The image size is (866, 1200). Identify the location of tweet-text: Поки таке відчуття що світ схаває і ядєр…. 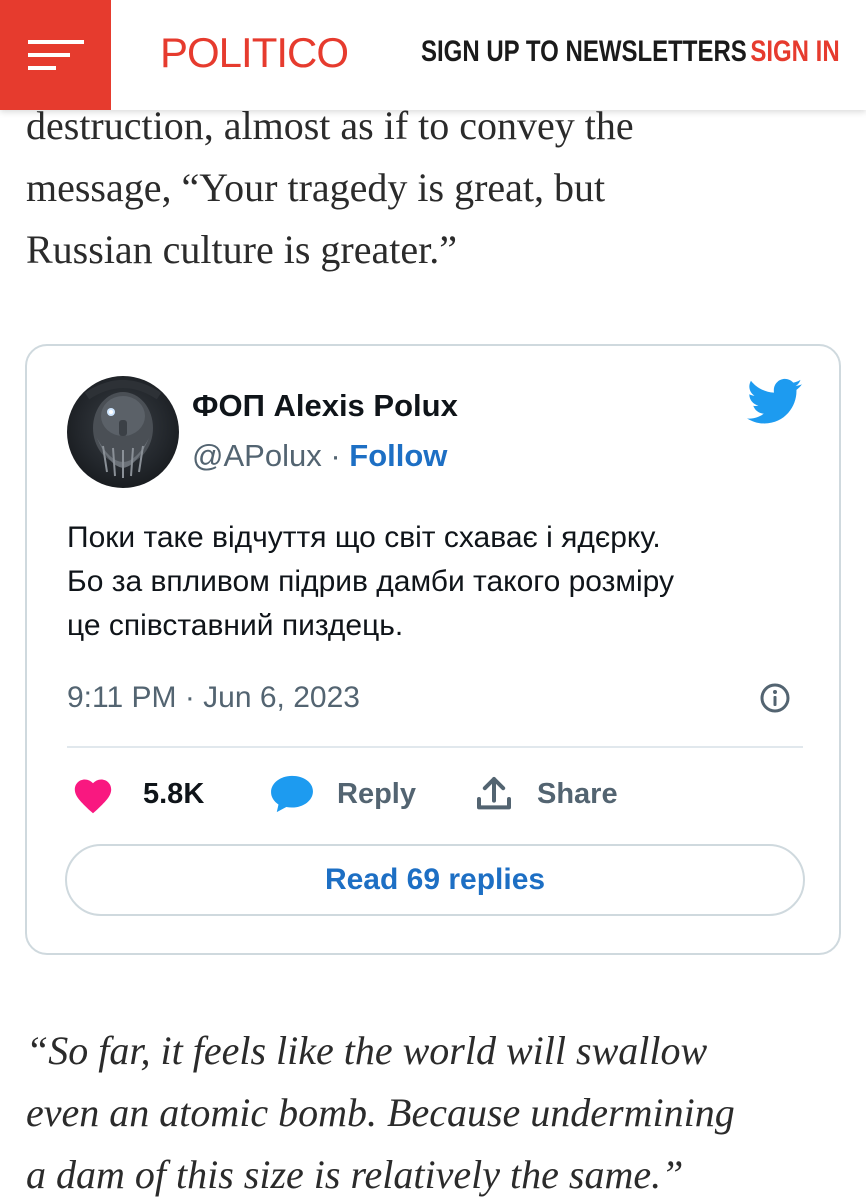
(371, 581).